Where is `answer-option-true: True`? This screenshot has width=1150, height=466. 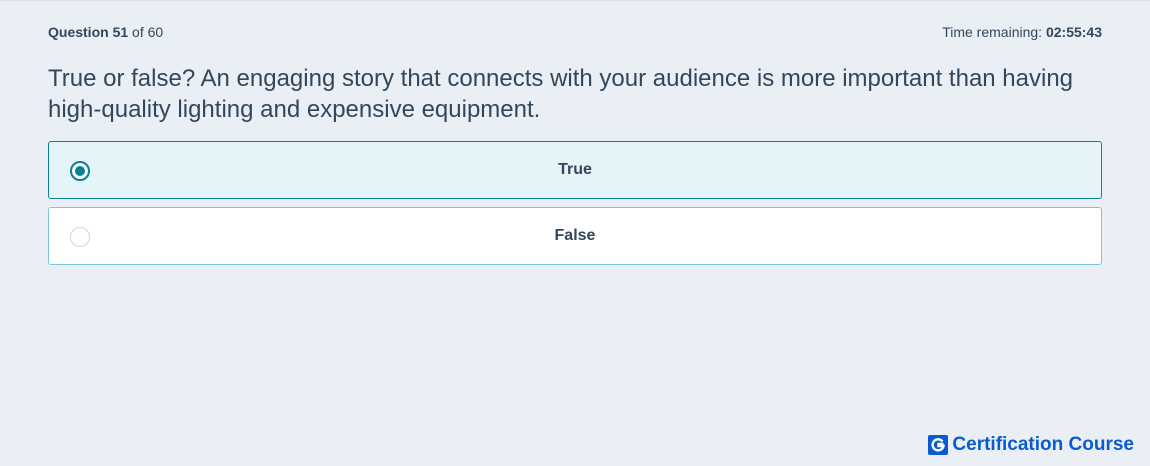 answer-option-true: True is located at coordinates (575, 170).